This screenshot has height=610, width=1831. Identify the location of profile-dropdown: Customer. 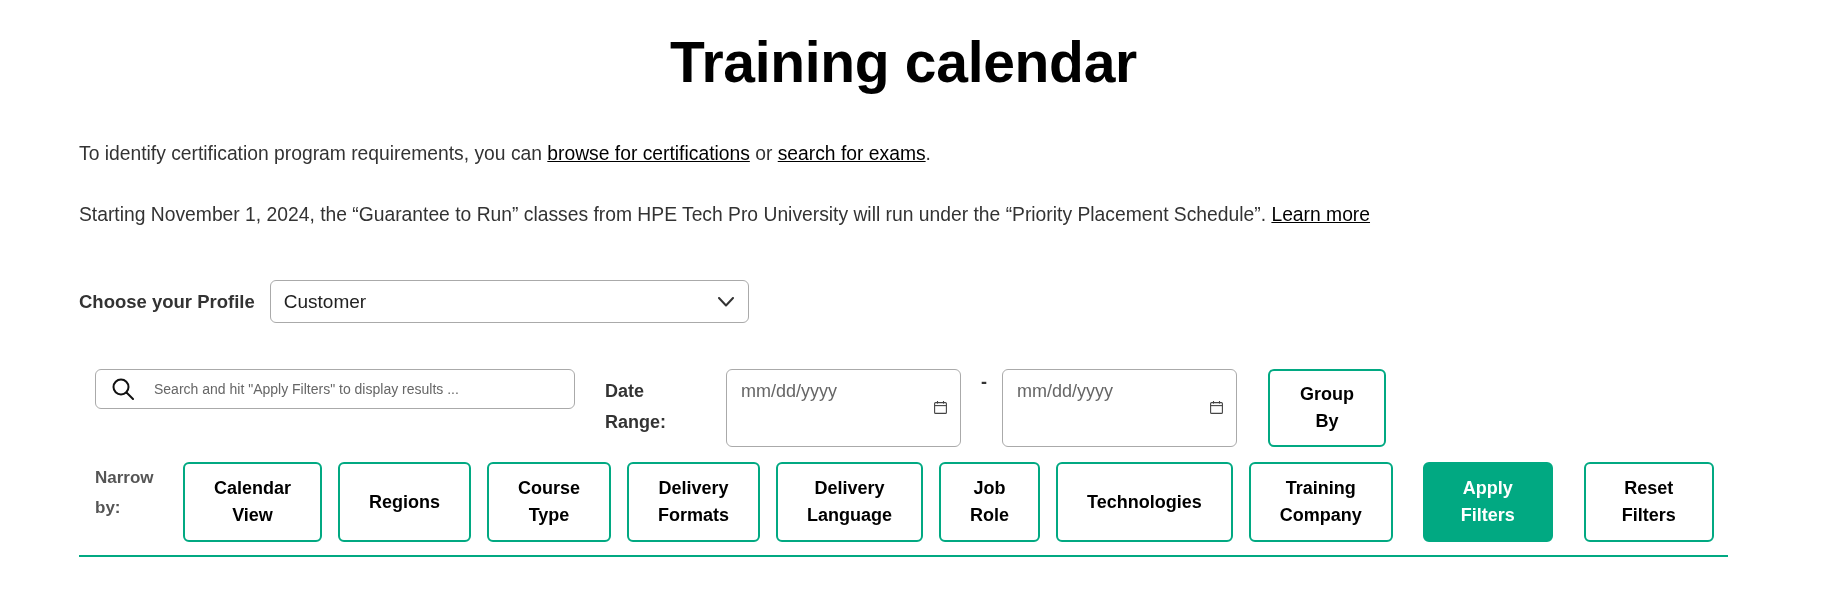
(509, 301).